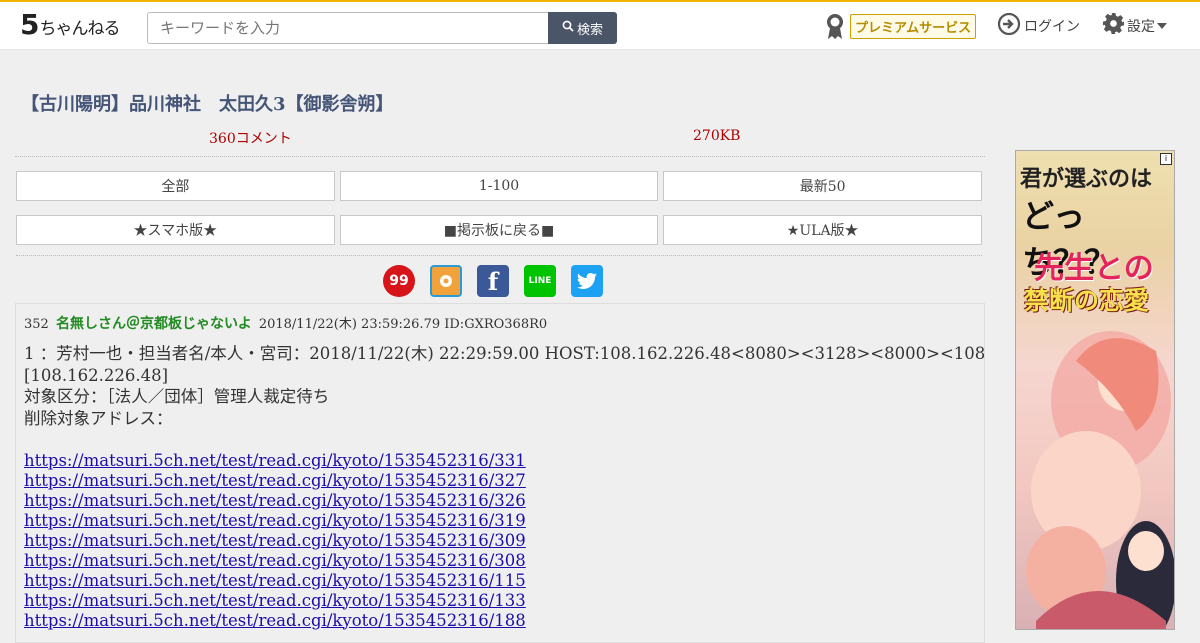  Describe the element at coordinates (500, 141) in the screenshot. I see `thread-meta: 360コメント 270KB` at that location.